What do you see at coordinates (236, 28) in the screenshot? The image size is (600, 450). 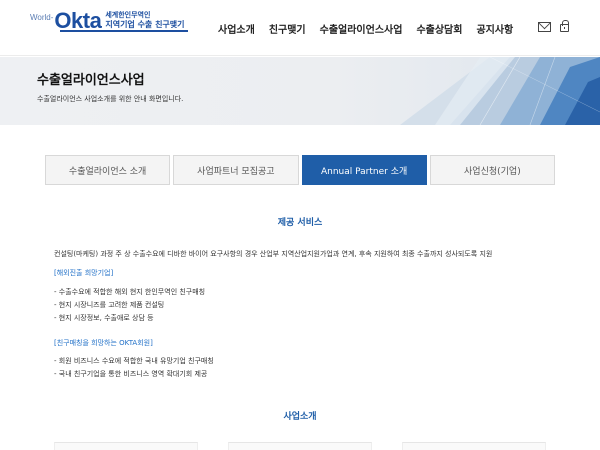 I see `nav-item-business-intro: 사업소개` at bounding box center [236, 28].